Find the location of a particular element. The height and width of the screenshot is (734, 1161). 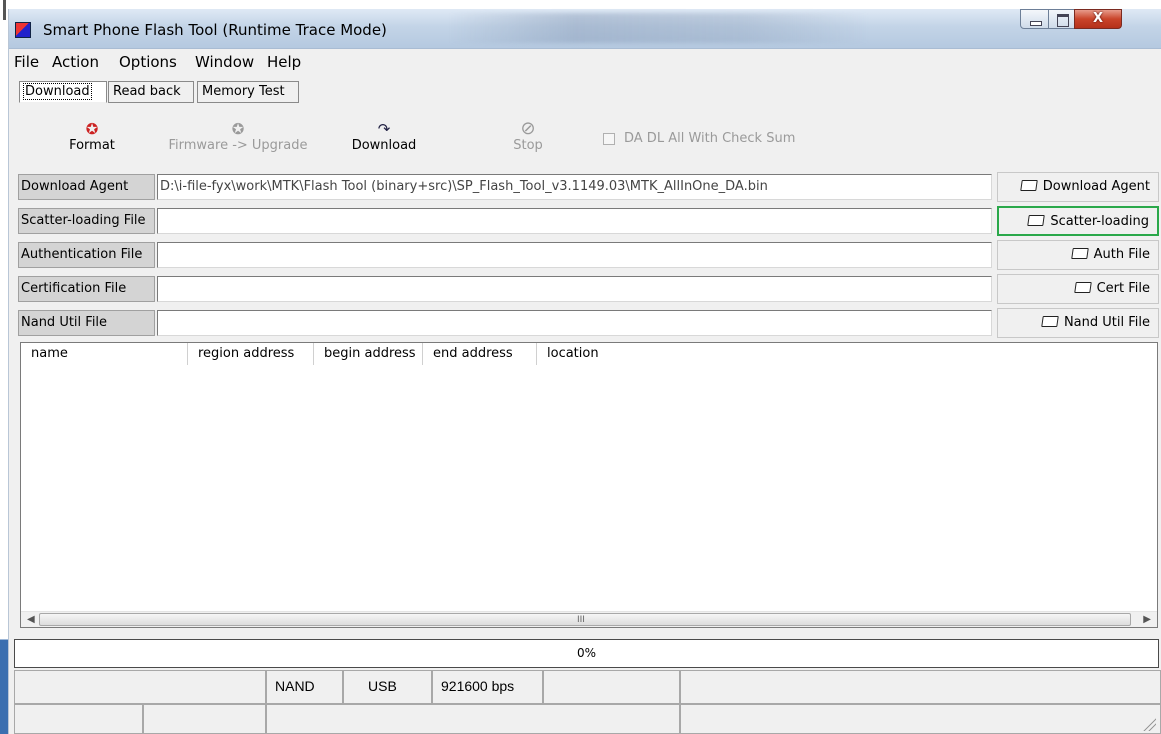

cert-file-button-label: Cert File is located at coordinates (1123, 288).